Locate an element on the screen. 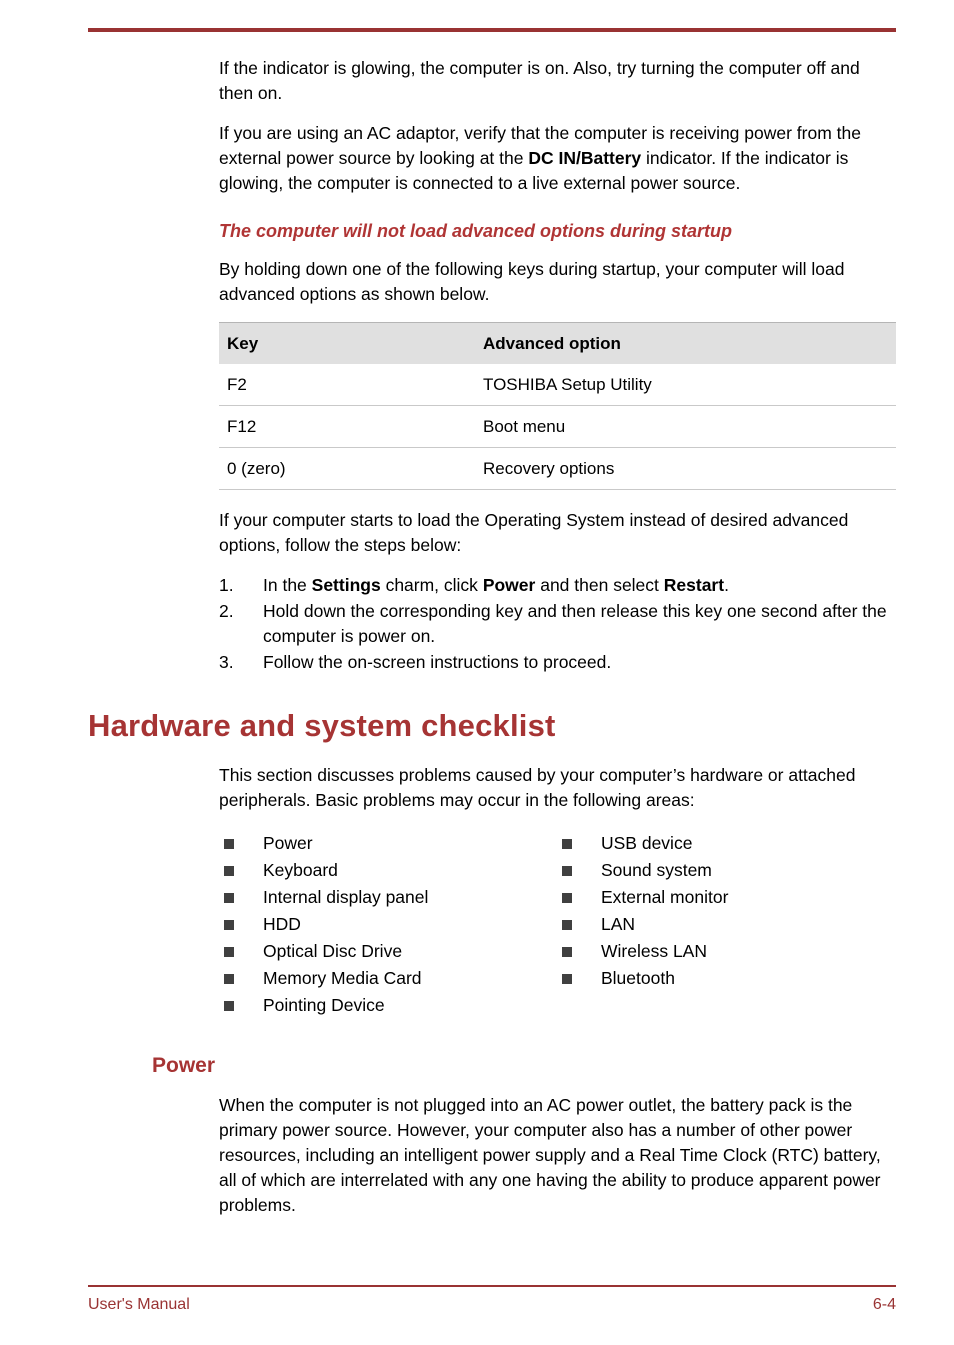 This screenshot has width=954, height=1345. list-item: Optical Disc Drive is located at coordinates (388, 951).